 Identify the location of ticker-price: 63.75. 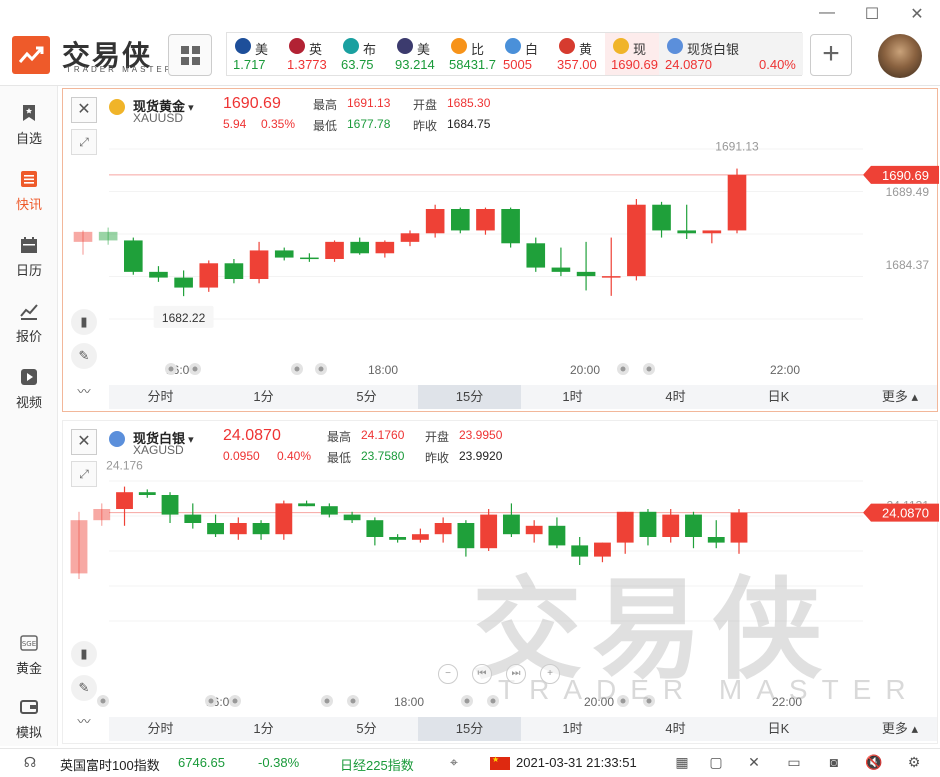
(357, 64).